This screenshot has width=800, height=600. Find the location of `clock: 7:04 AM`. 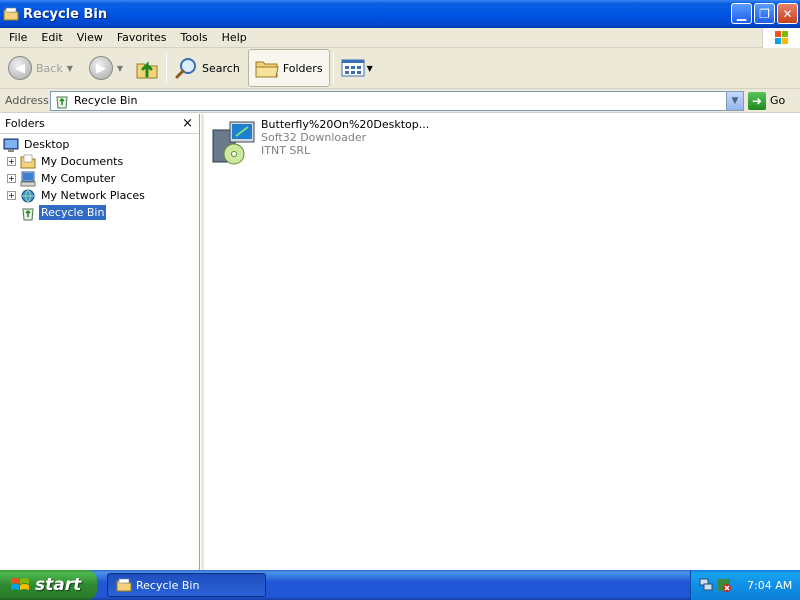

clock: 7:04 AM is located at coordinates (770, 585).